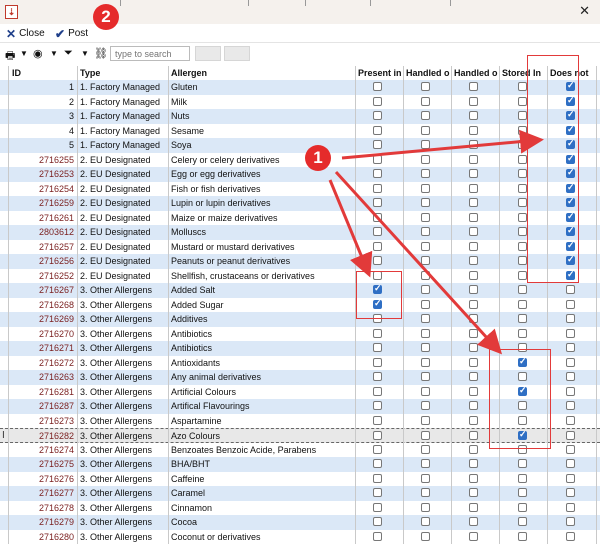  Describe the element at coordinates (436, 242) in the screenshot. I see `annotation-arrows` at that location.